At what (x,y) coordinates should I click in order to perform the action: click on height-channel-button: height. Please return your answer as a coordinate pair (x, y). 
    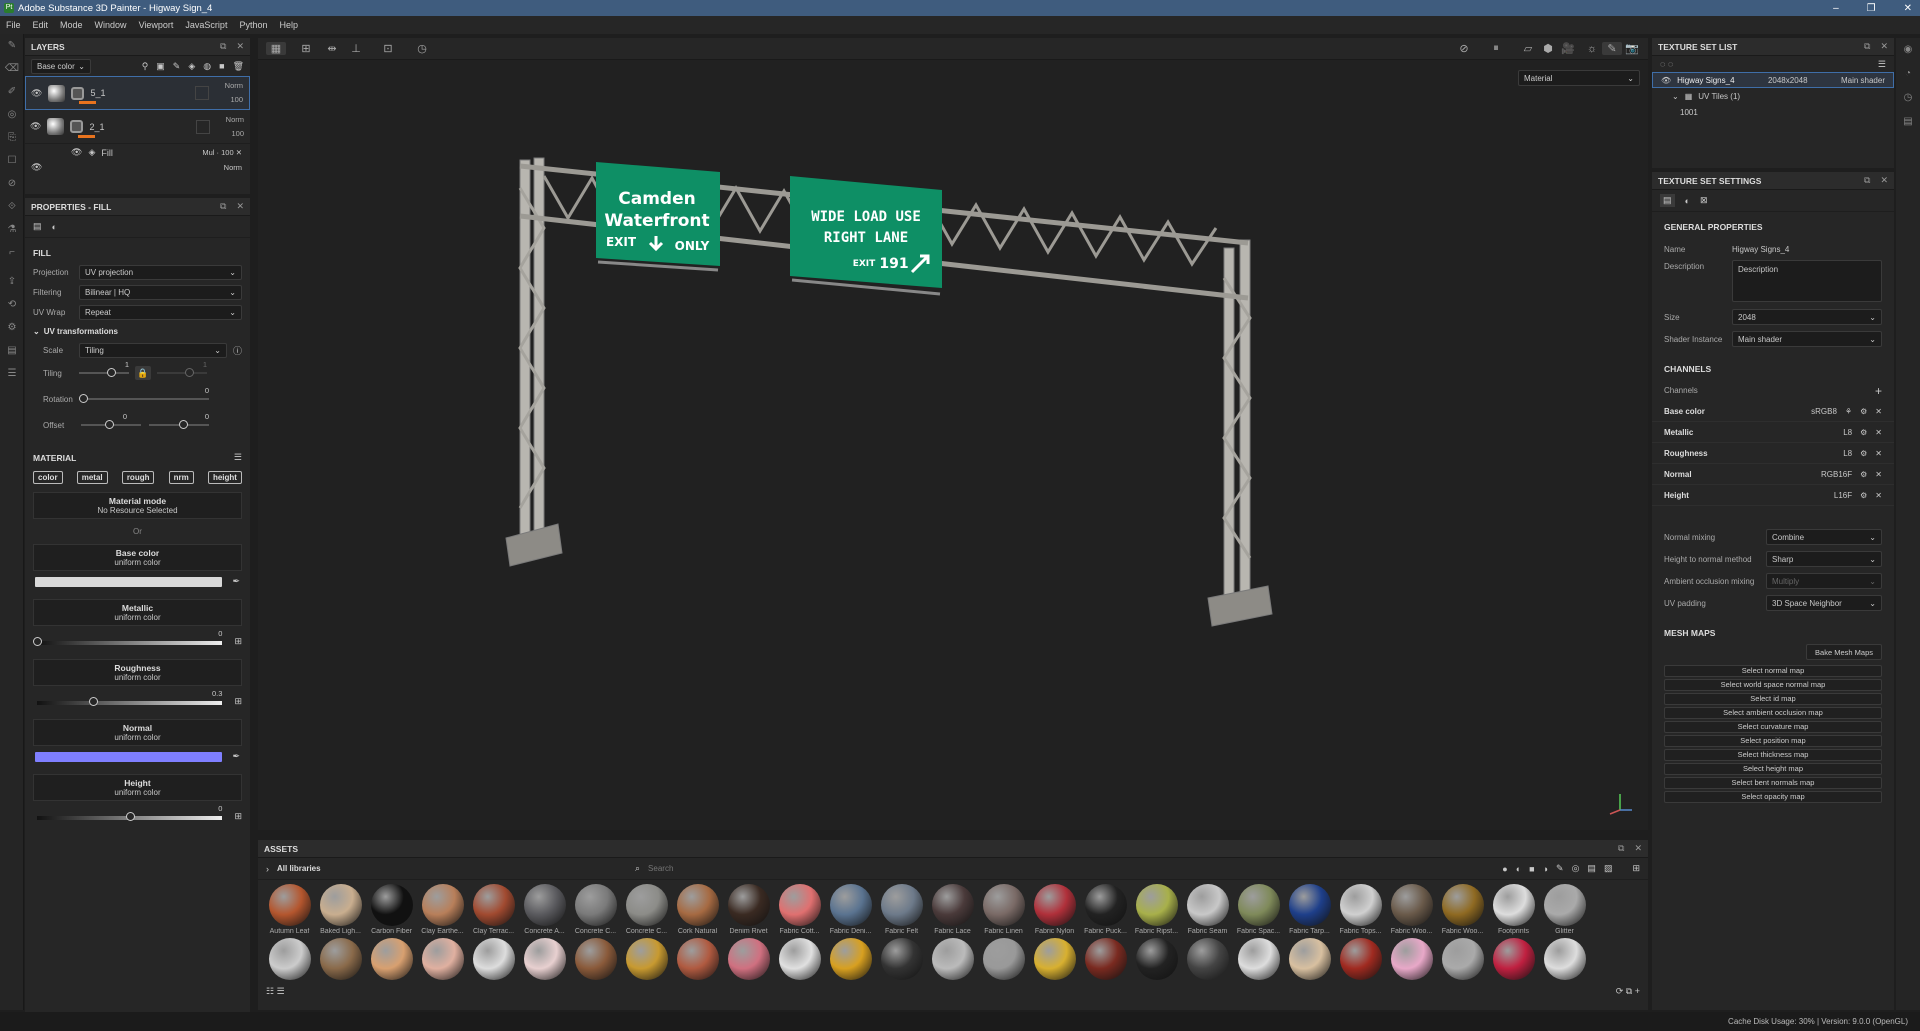
    Looking at the image, I should click on (224, 477).